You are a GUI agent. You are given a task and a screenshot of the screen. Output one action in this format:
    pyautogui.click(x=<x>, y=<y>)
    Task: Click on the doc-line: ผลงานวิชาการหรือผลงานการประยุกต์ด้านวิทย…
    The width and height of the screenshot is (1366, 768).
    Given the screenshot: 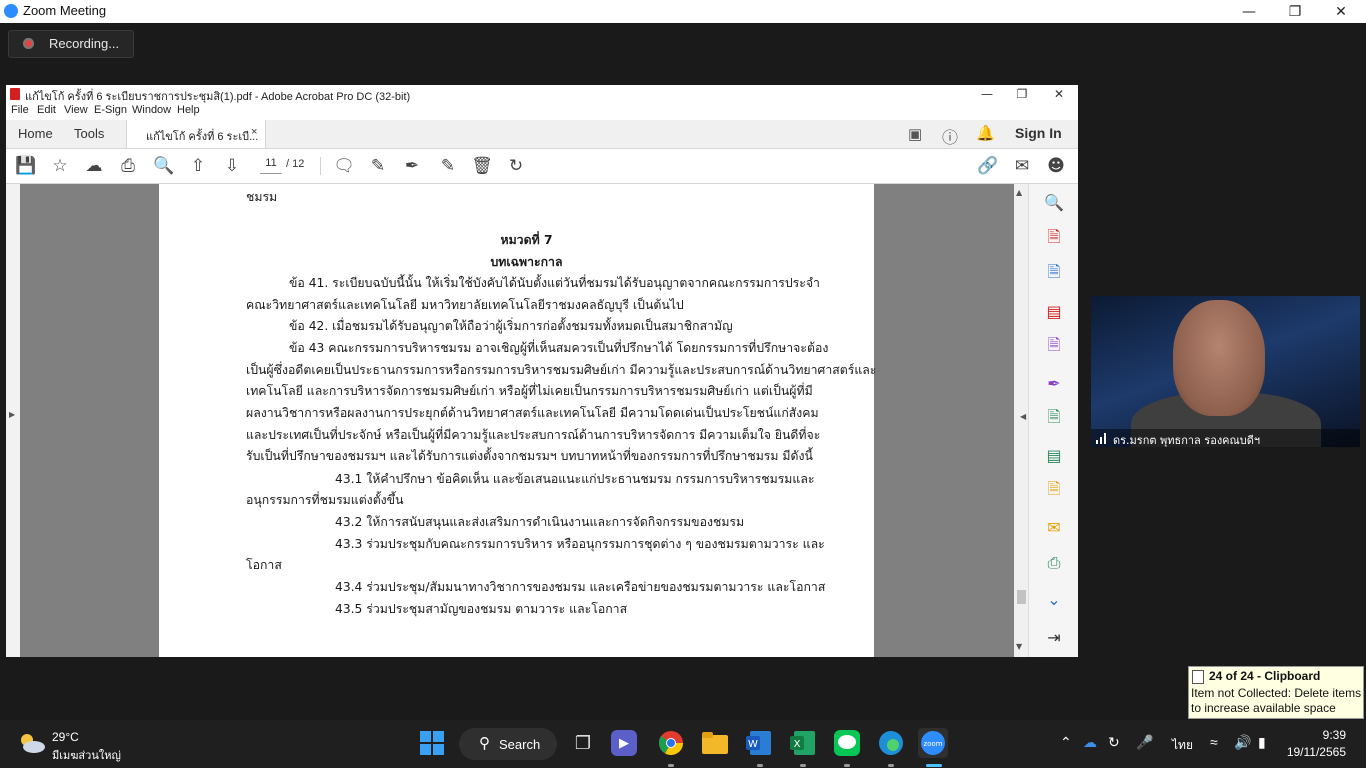 What is the action you would take?
    pyautogui.click(x=532, y=413)
    